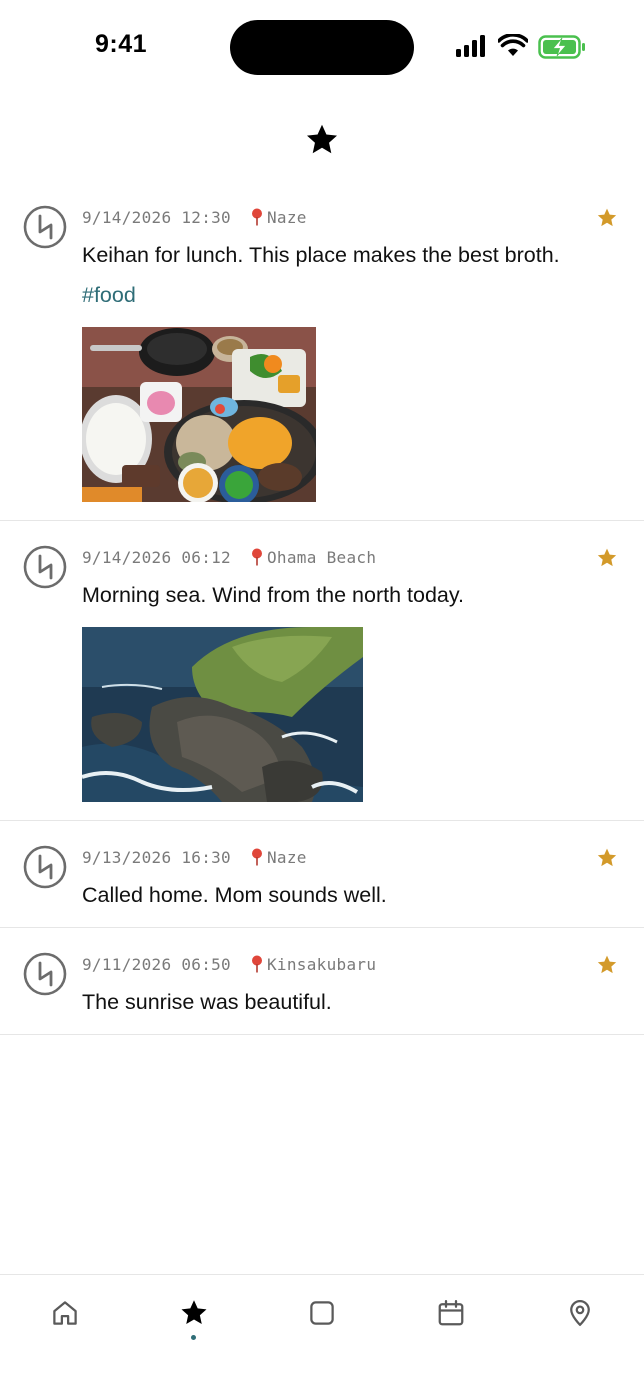 This screenshot has height=1400, width=644. What do you see at coordinates (322, 1337) in the screenshot?
I see `bottom-tab-bar` at bounding box center [322, 1337].